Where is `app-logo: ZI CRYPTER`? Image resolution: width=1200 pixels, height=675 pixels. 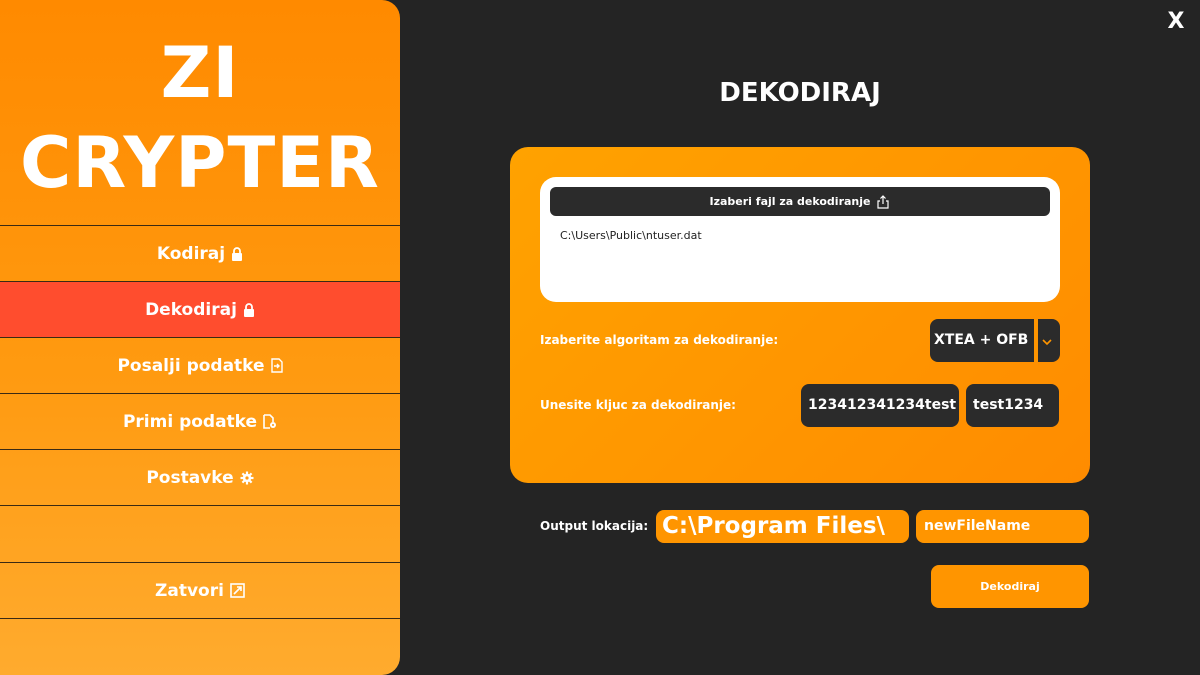
app-logo: ZI CRYPTER is located at coordinates (200, 118).